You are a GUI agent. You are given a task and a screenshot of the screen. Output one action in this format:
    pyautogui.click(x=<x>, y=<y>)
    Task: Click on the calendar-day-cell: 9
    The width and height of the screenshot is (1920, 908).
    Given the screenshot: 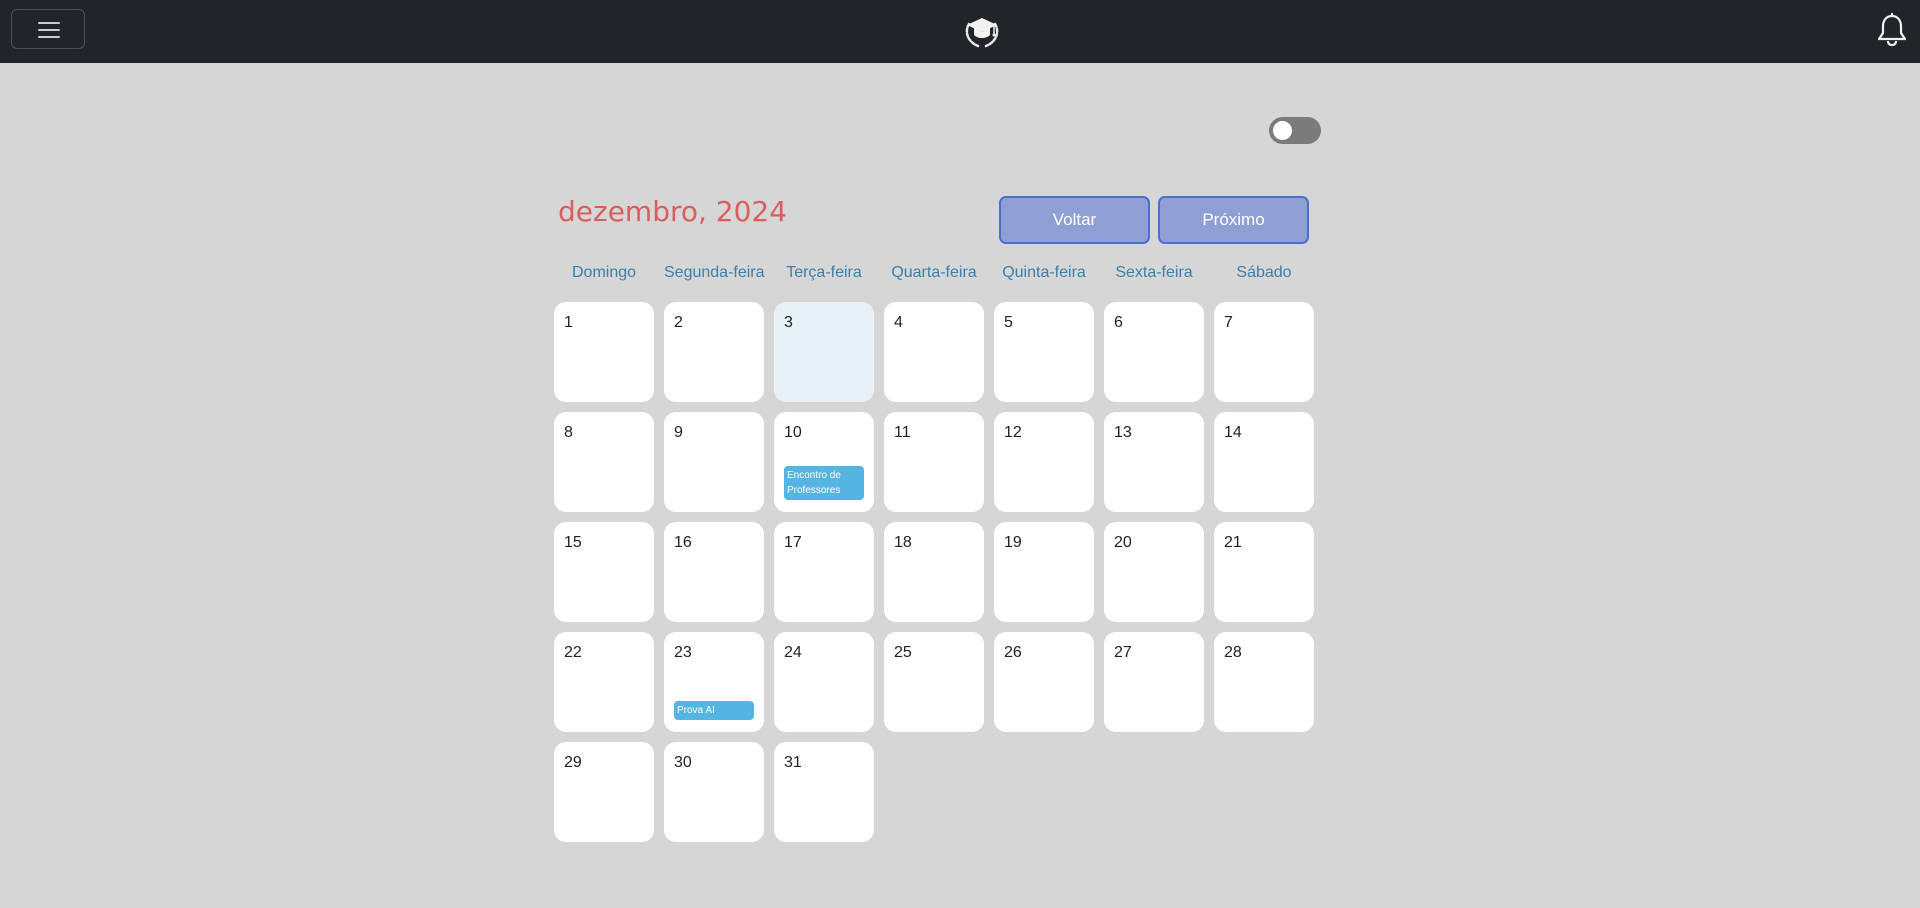 What is the action you would take?
    pyautogui.click(x=714, y=462)
    